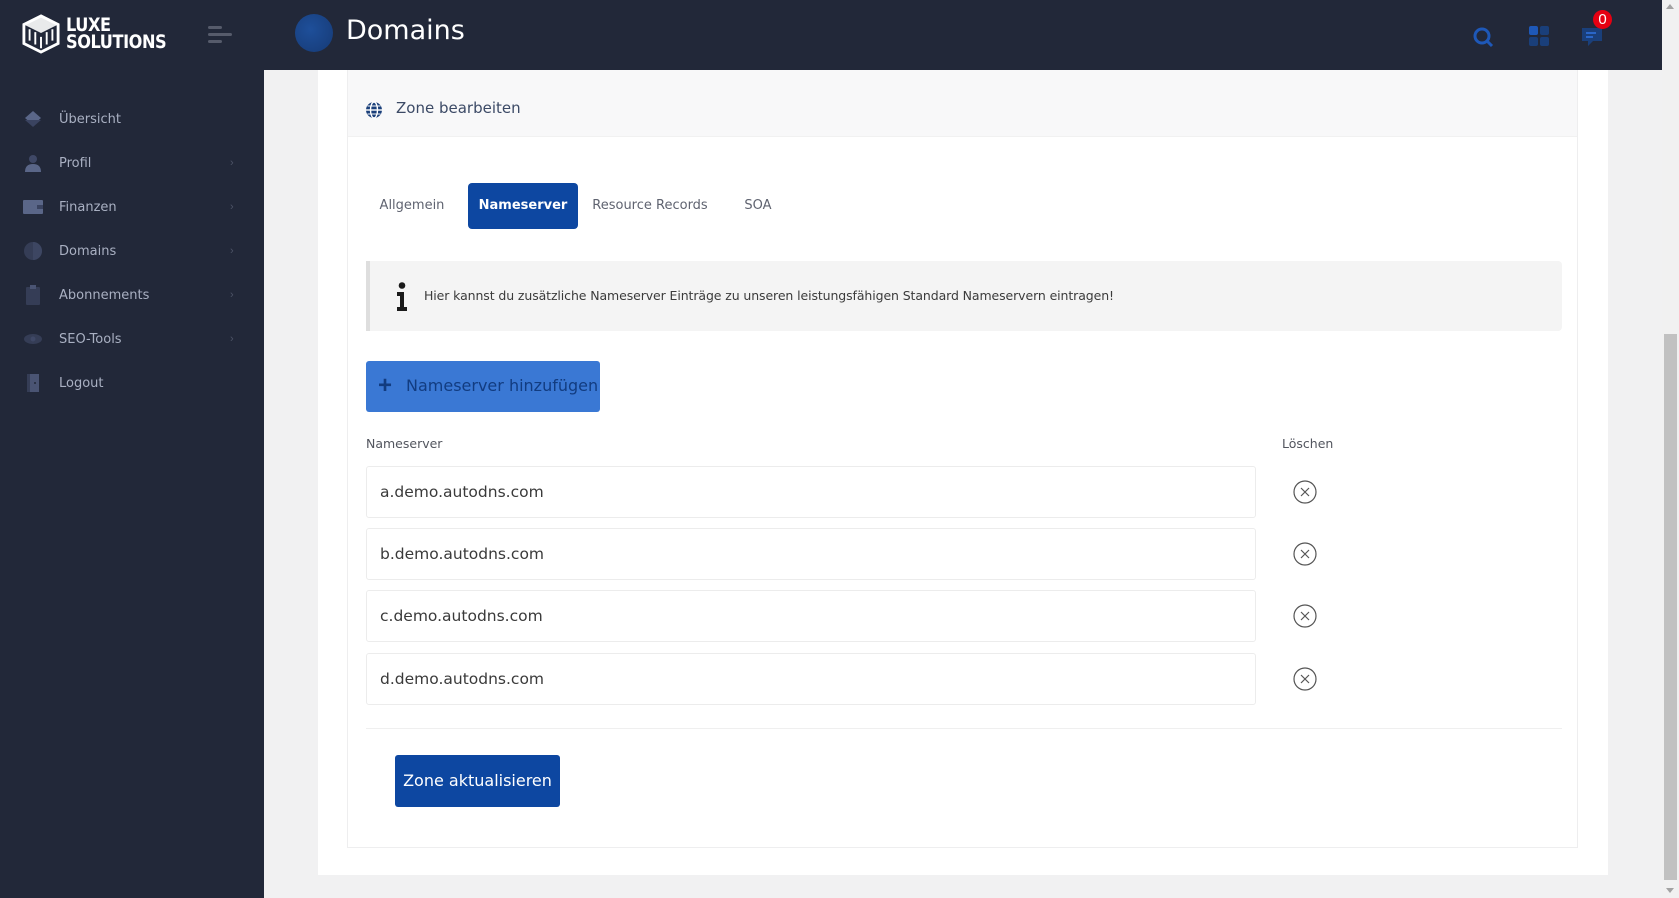 The image size is (1679, 898). What do you see at coordinates (477, 781) in the screenshot?
I see `update-zone-button: Zone aktualisieren` at bounding box center [477, 781].